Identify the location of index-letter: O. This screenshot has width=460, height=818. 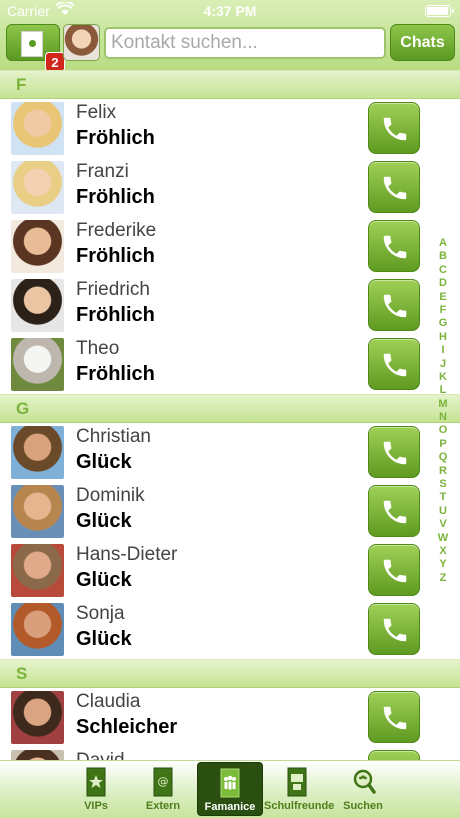
(443, 430).